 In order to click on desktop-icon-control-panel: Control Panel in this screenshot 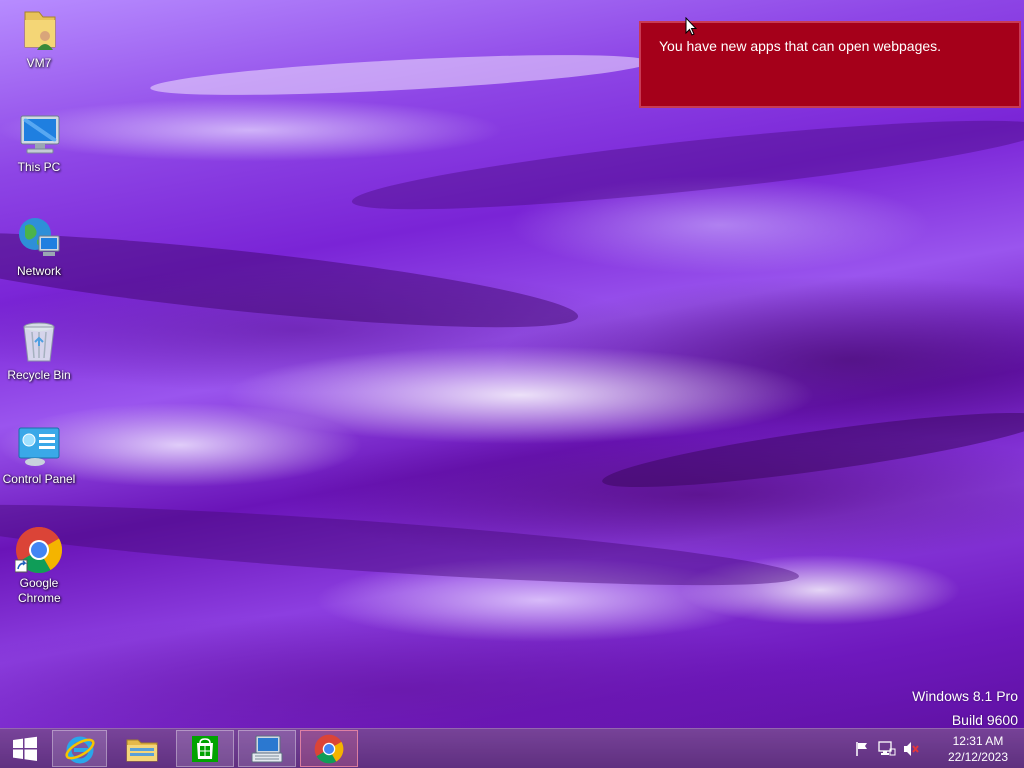, I will do `click(39, 454)`.